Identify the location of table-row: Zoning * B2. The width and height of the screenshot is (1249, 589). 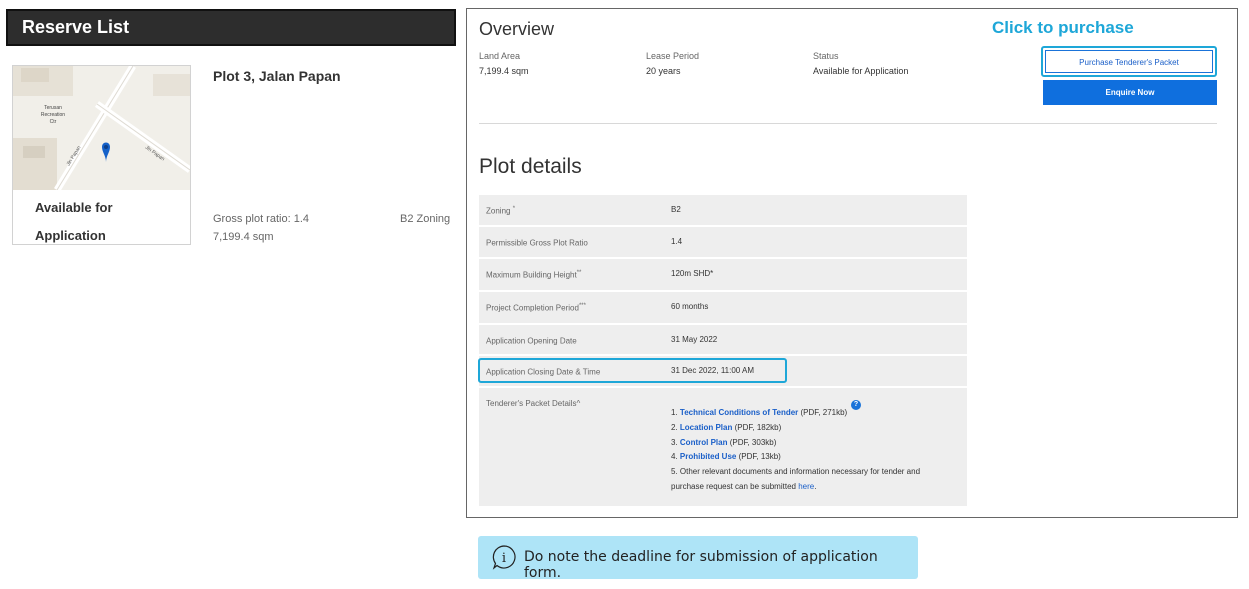
(723, 210).